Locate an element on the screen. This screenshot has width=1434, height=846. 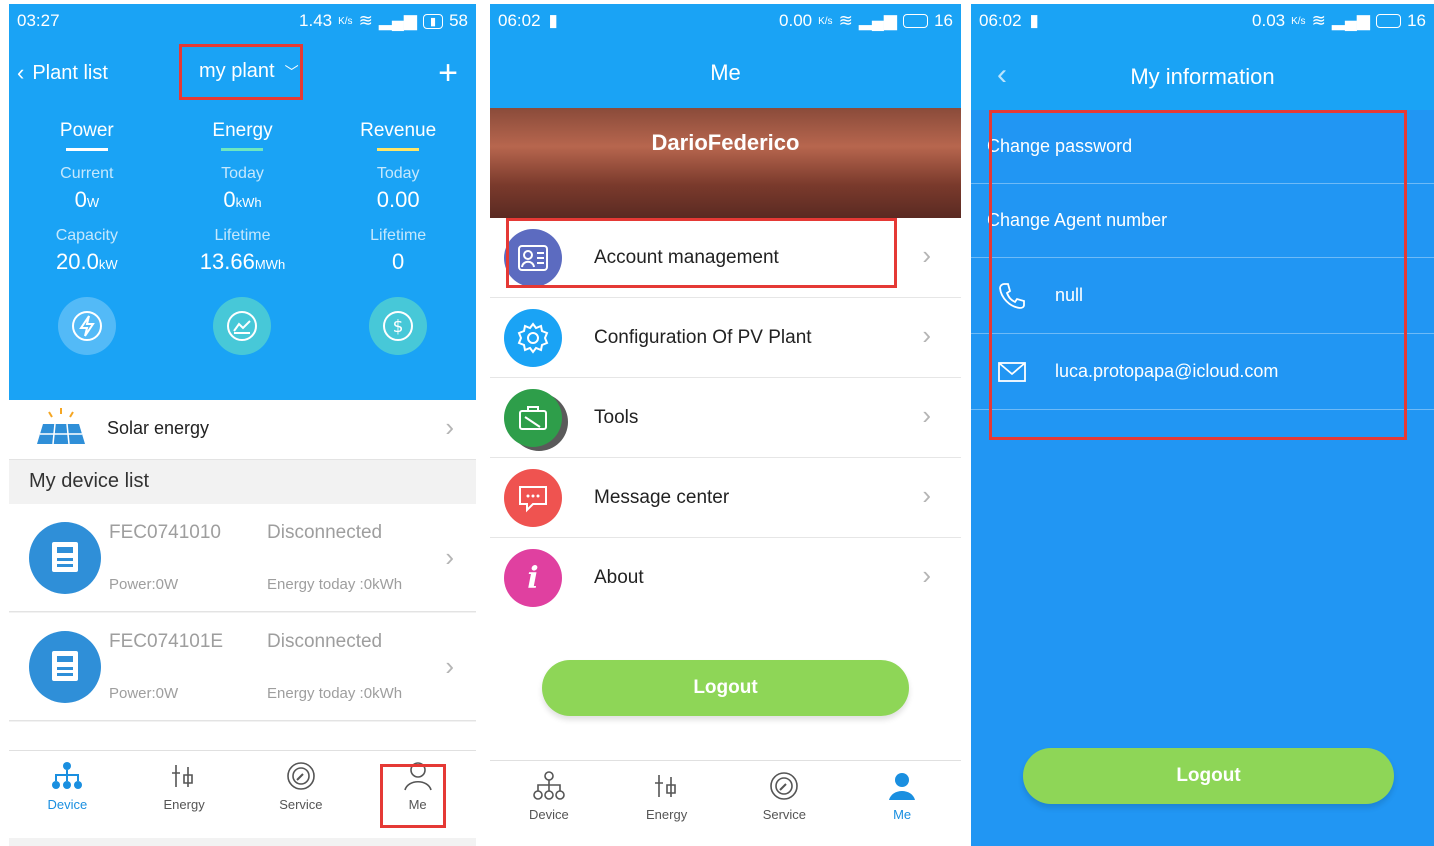
tab-label: Device is located at coordinates (67, 804).